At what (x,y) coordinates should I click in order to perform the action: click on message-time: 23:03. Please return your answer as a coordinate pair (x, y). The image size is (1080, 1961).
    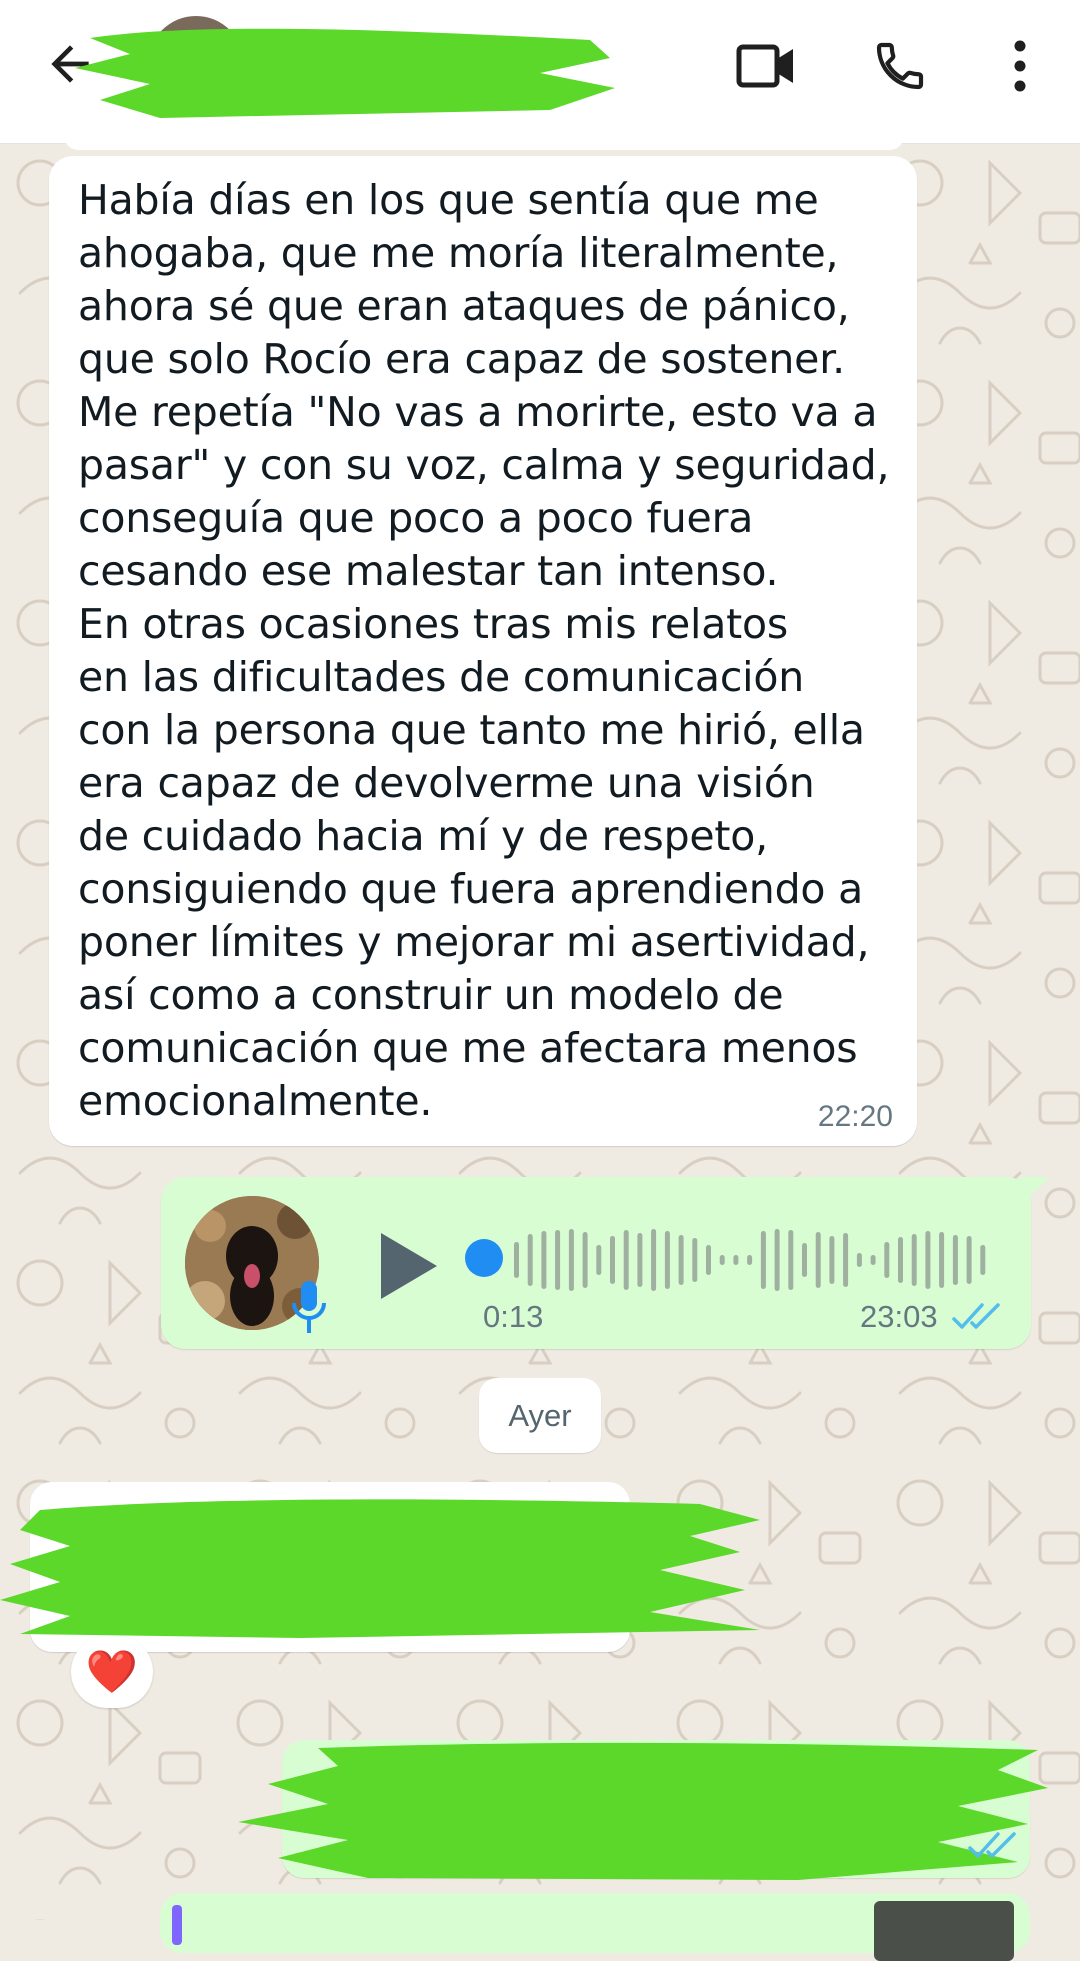
    Looking at the image, I should click on (899, 1316).